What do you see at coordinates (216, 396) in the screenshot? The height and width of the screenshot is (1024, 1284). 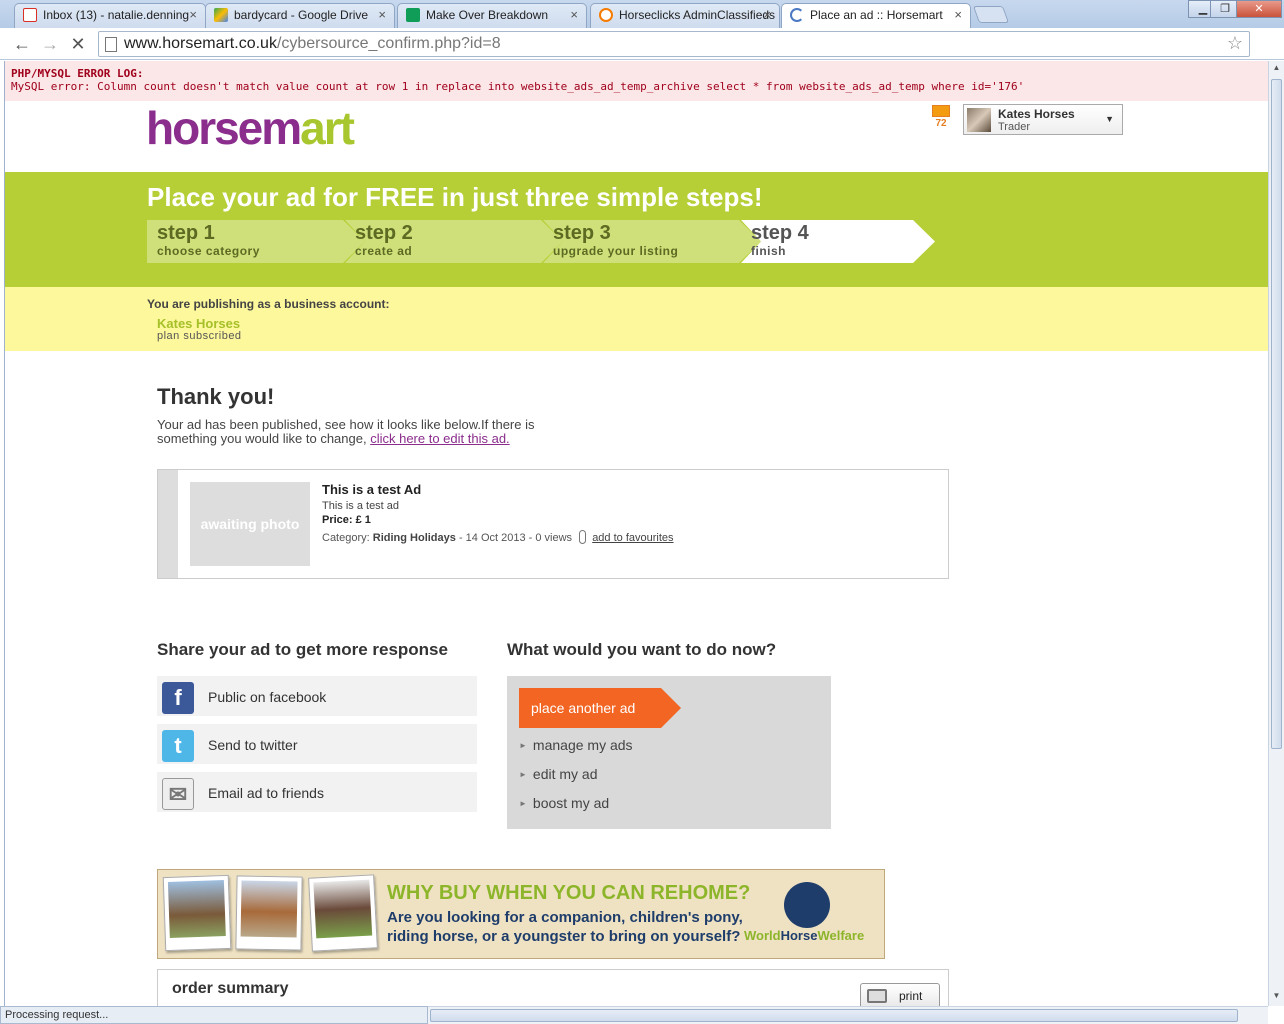 I see `page-title: Thank you!` at bounding box center [216, 396].